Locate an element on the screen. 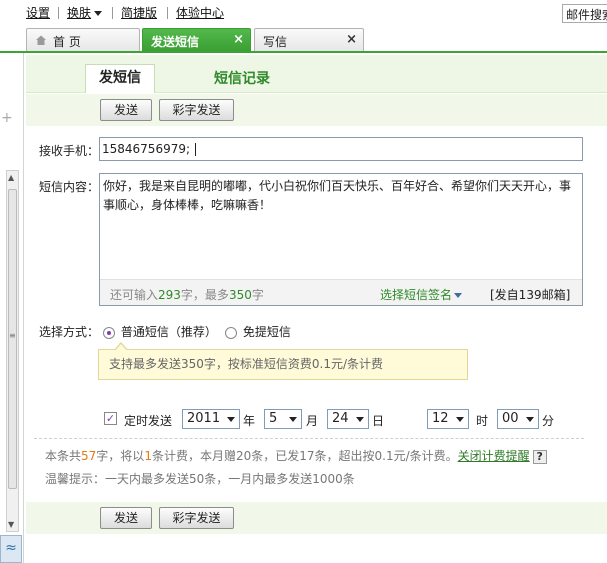  counter-suffix: 字 is located at coordinates (257, 295).